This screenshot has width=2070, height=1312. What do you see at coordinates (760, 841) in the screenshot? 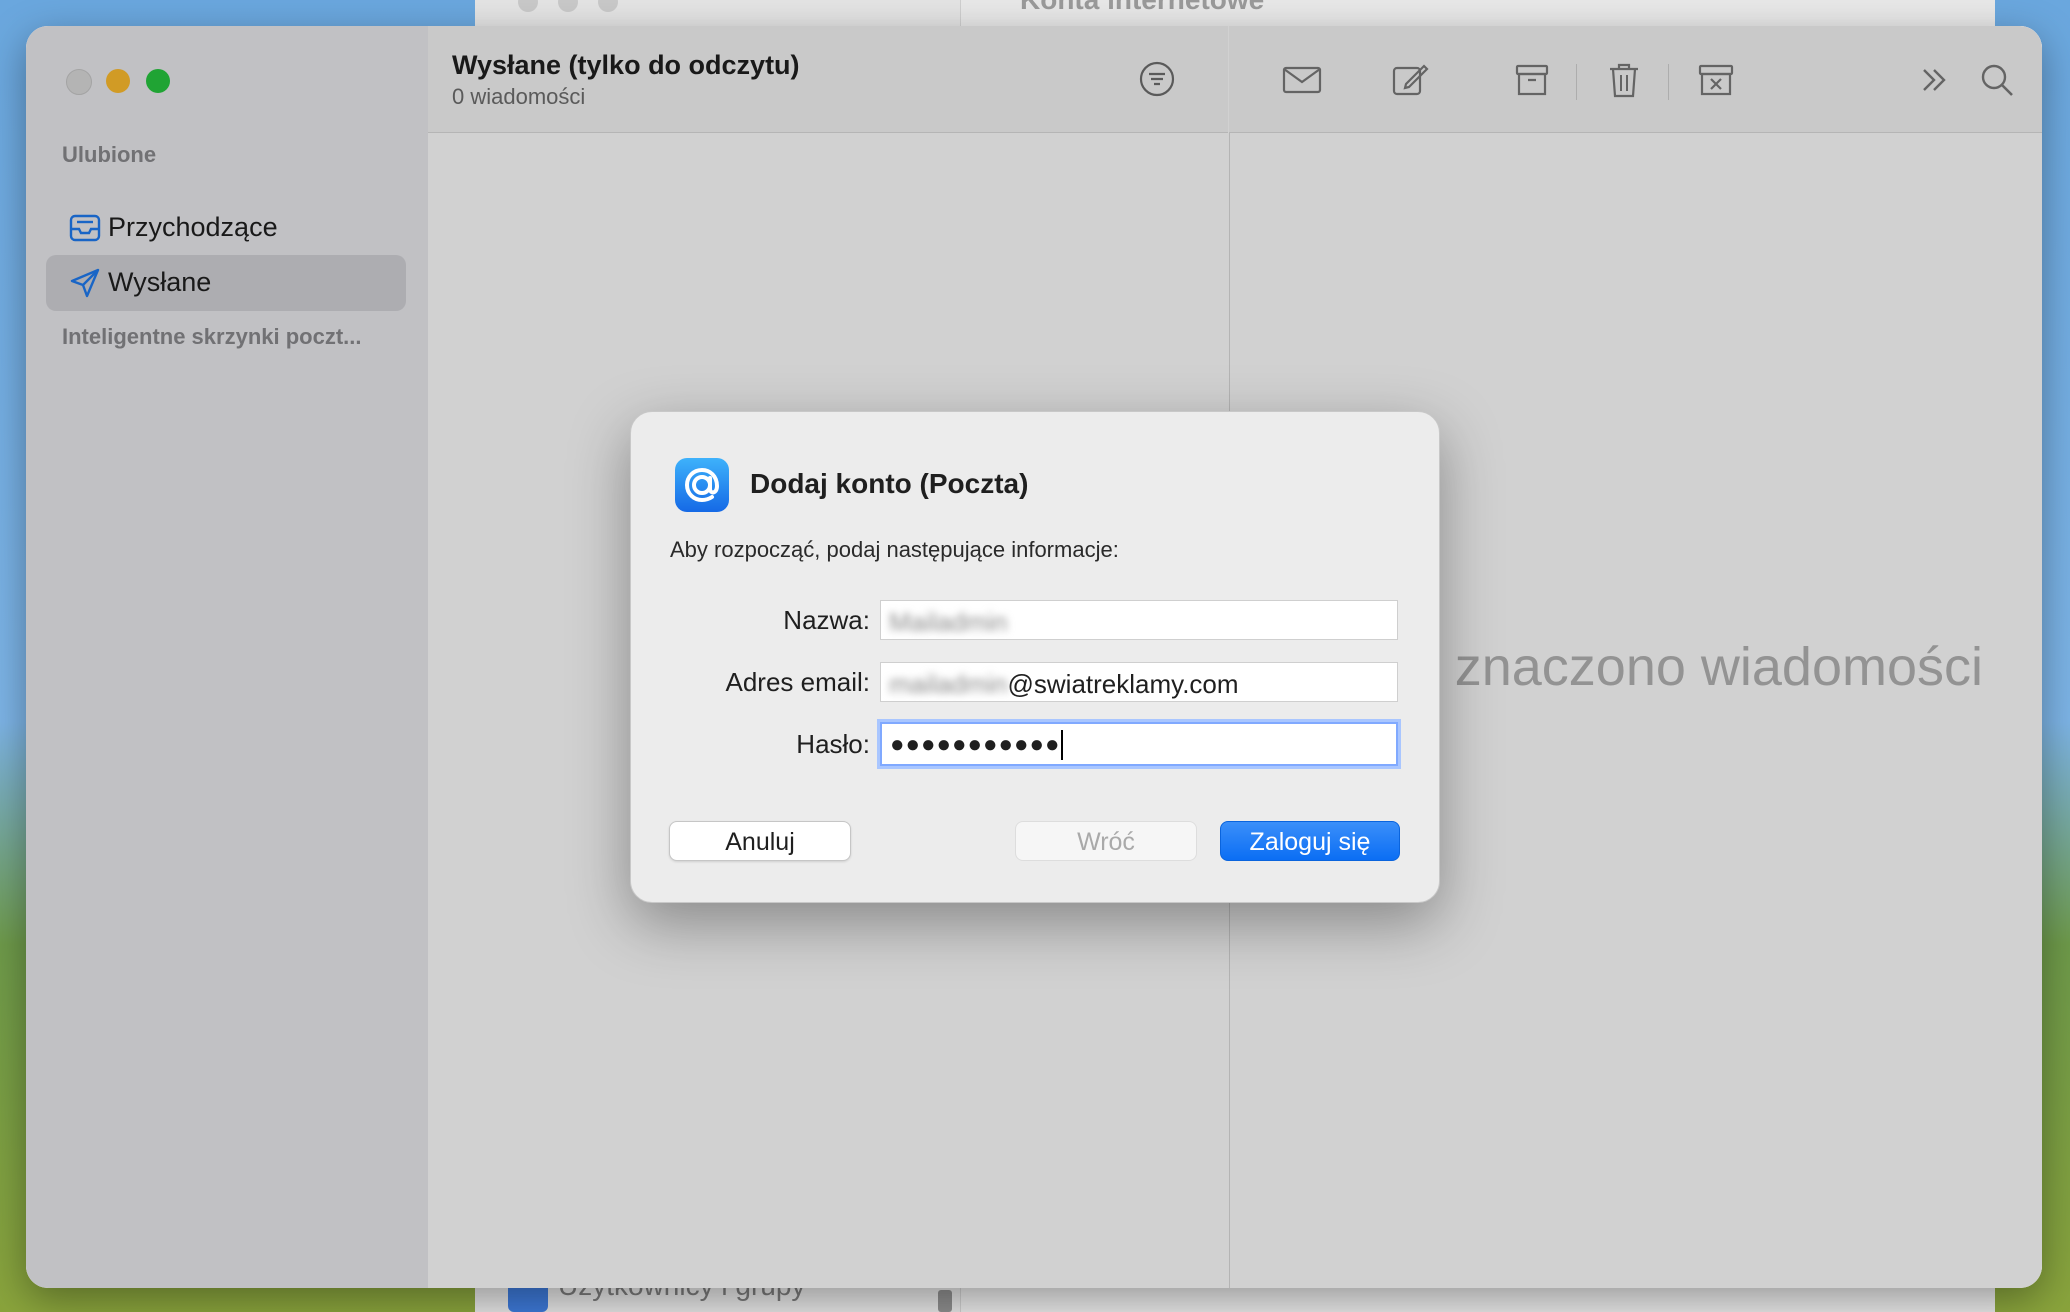
I see `cancel-button: Anuluj` at bounding box center [760, 841].